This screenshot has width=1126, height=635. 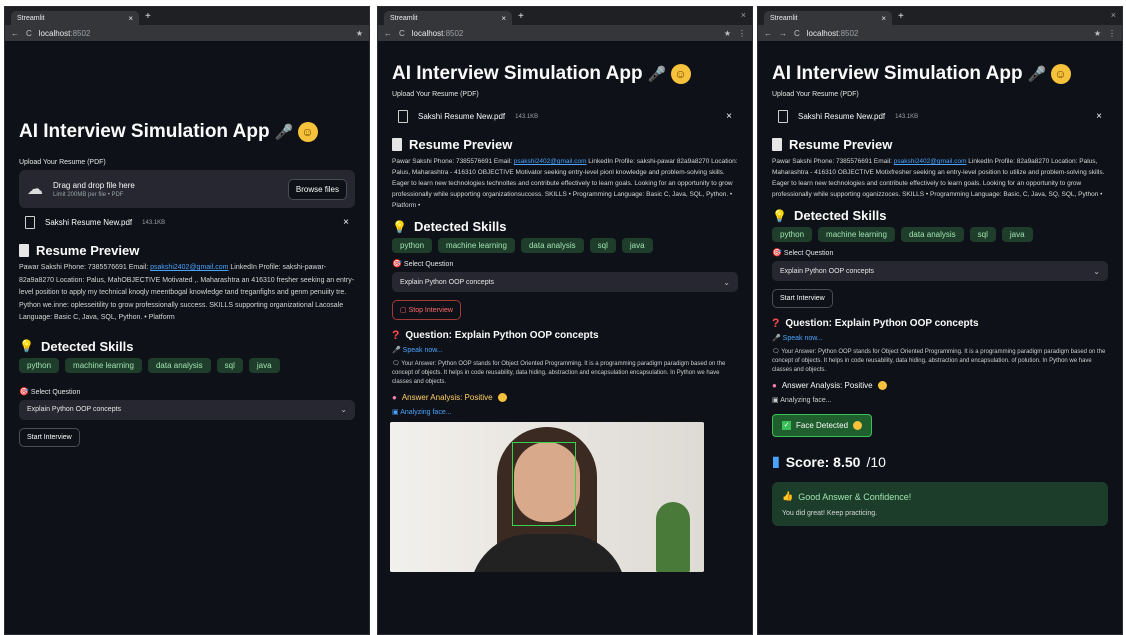 I want to click on question-heading-text: Question: Explain Python OOP concepts, so click(x=502, y=335).